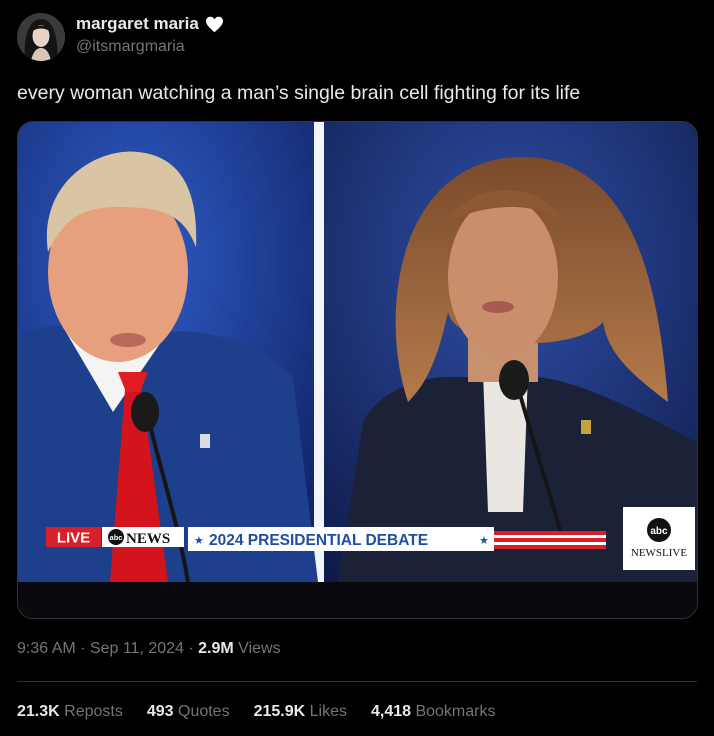 The image size is (714, 736). What do you see at coordinates (257, 648) in the screenshot?
I see `views-label: Views` at bounding box center [257, 648].